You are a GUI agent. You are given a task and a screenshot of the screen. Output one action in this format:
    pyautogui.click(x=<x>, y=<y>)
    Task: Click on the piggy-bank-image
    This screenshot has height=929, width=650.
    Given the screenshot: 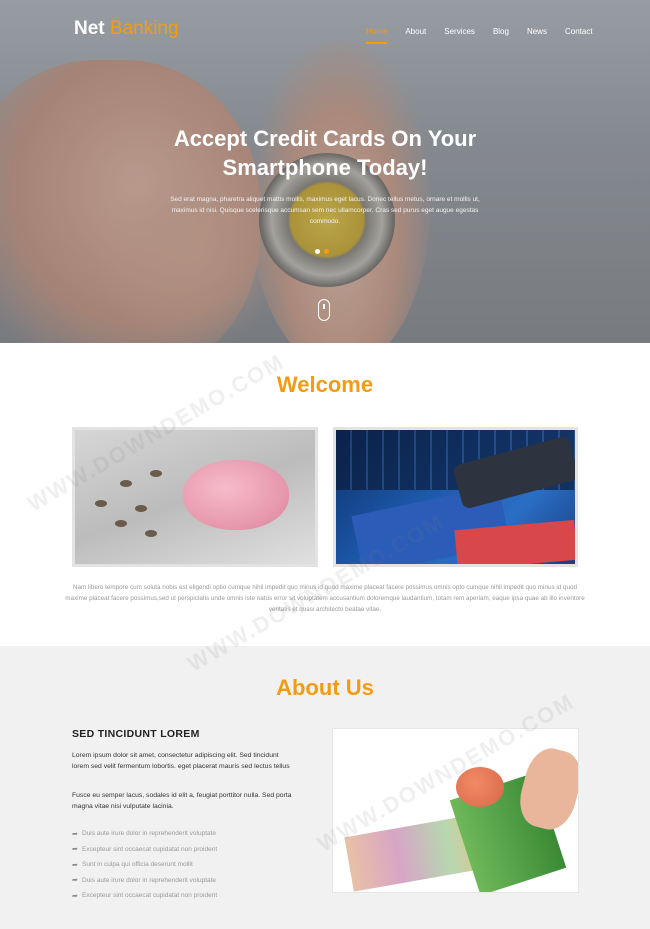 What is the action you would take?
    pyautogui.click(x=195, y=497)
    